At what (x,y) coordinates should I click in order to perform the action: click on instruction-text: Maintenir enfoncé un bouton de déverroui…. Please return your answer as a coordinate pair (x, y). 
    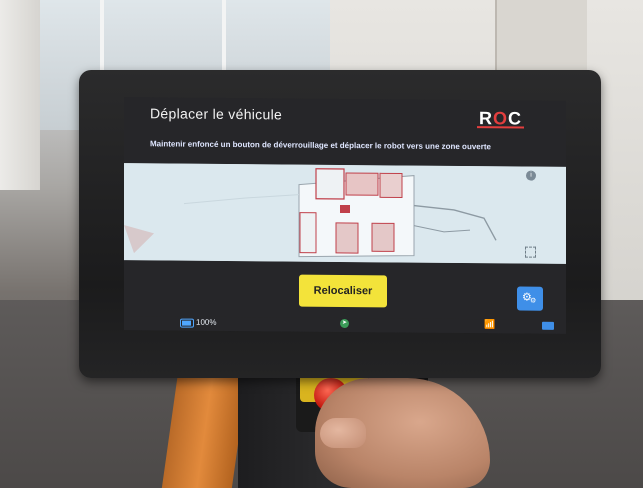
    Looking at the image, I should click on (320, 145).